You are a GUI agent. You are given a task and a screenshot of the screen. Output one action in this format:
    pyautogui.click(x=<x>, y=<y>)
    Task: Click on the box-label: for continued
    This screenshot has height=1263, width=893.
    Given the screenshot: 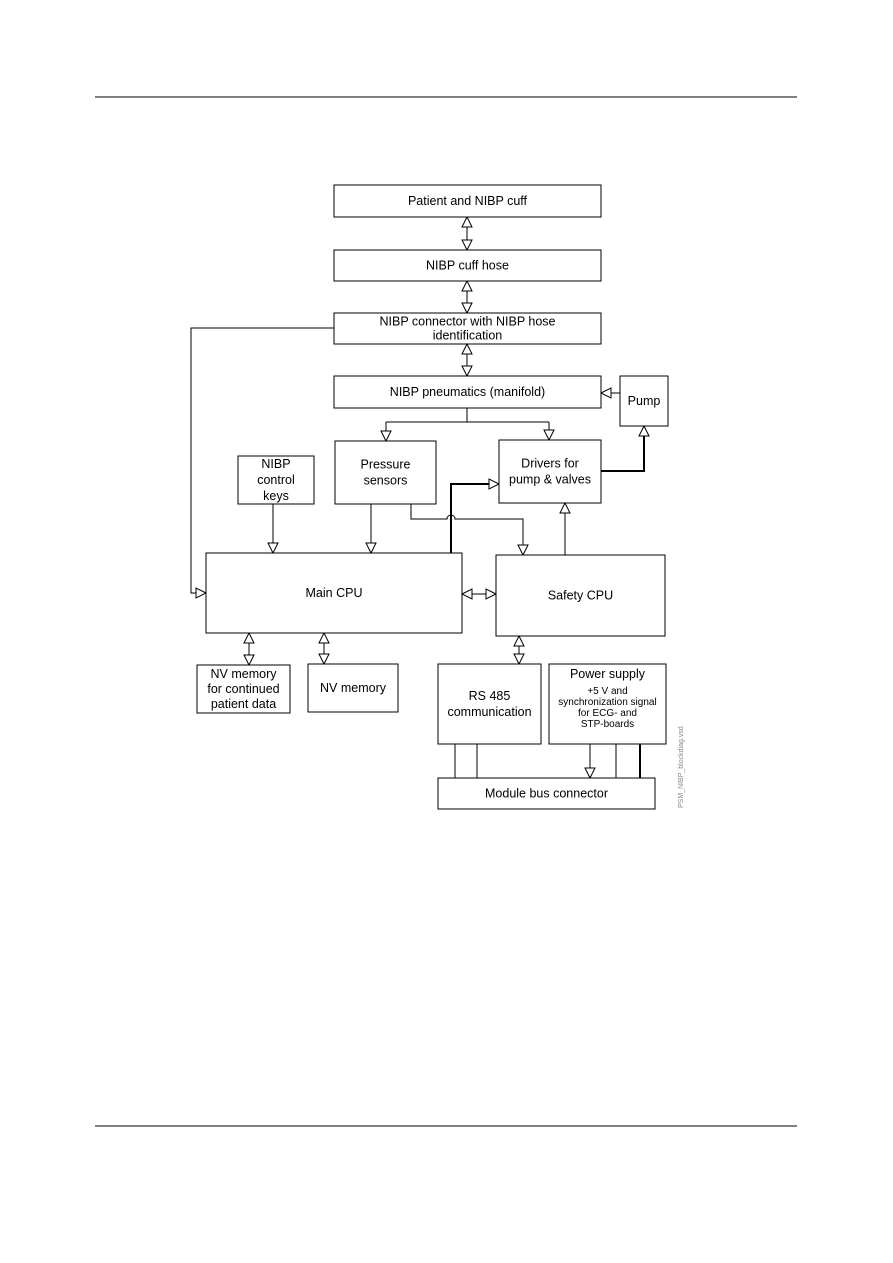 What is the action you would take?
    pyautogui.click(x=243, y=689)
    